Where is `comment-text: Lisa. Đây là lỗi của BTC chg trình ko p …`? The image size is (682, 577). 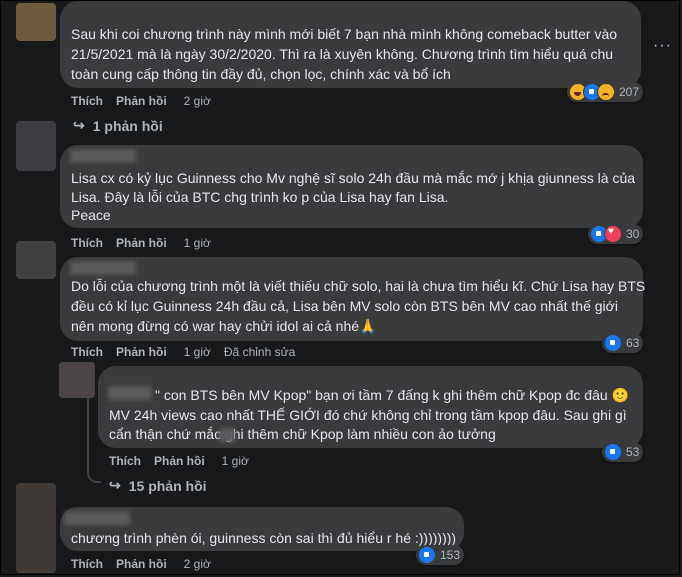 comment-text: Lisa. Đây là lỗi của BTC chg trình ko p … is located at coordinates (260, 197).